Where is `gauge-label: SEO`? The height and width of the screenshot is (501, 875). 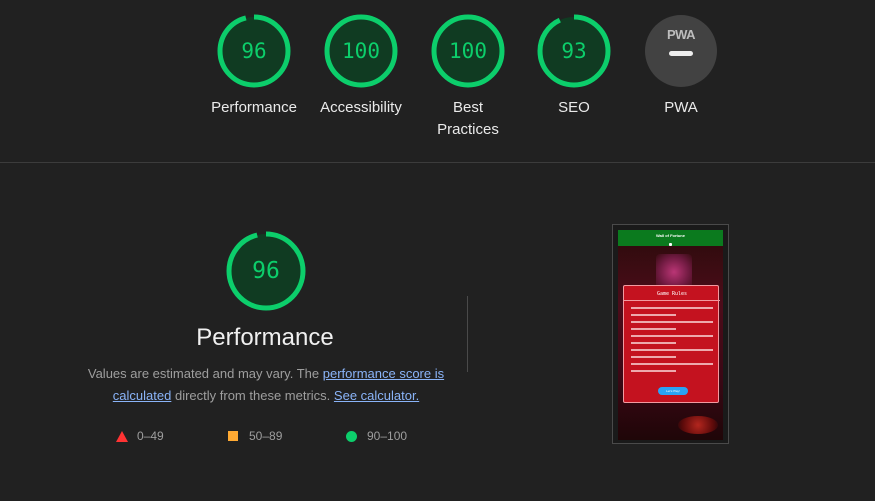 gauge-label: SEO is located at coordinates (574, 107).